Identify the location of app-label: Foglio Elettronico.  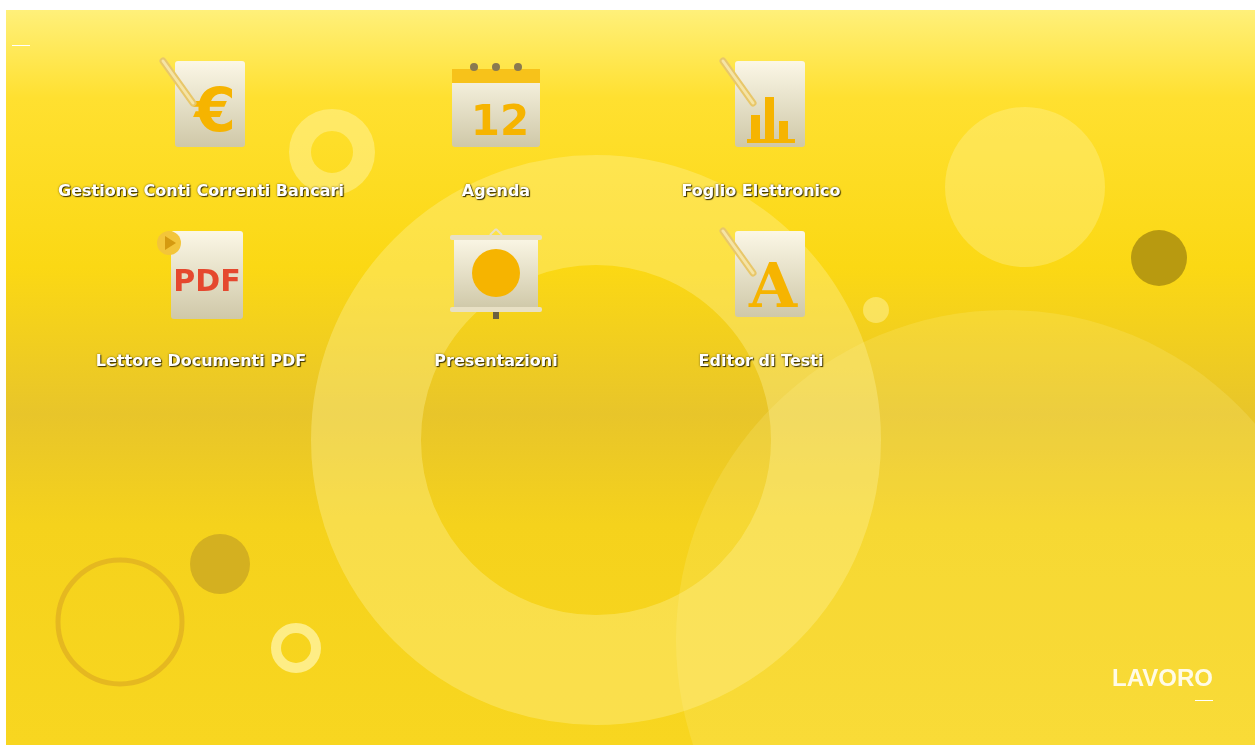
(761, 191).